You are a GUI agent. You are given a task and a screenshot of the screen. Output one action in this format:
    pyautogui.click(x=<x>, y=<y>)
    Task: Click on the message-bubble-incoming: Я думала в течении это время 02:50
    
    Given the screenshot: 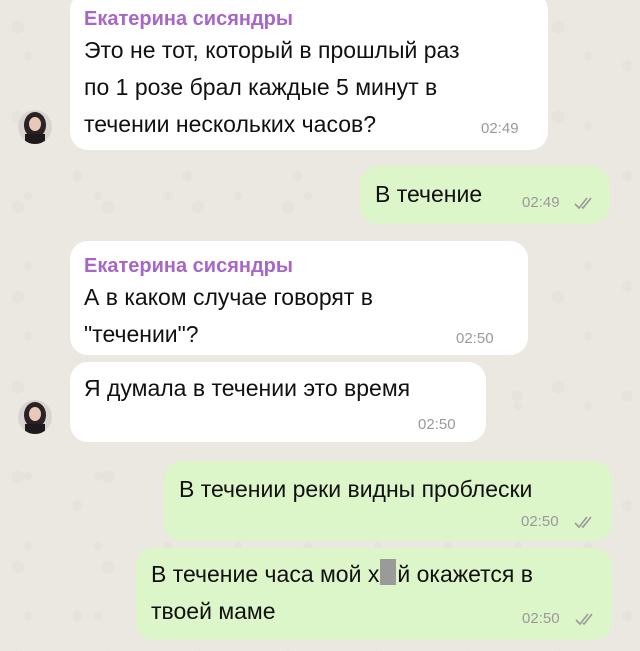 What is the action you would take?
    pyautogui.click(x=278, y=402)
    